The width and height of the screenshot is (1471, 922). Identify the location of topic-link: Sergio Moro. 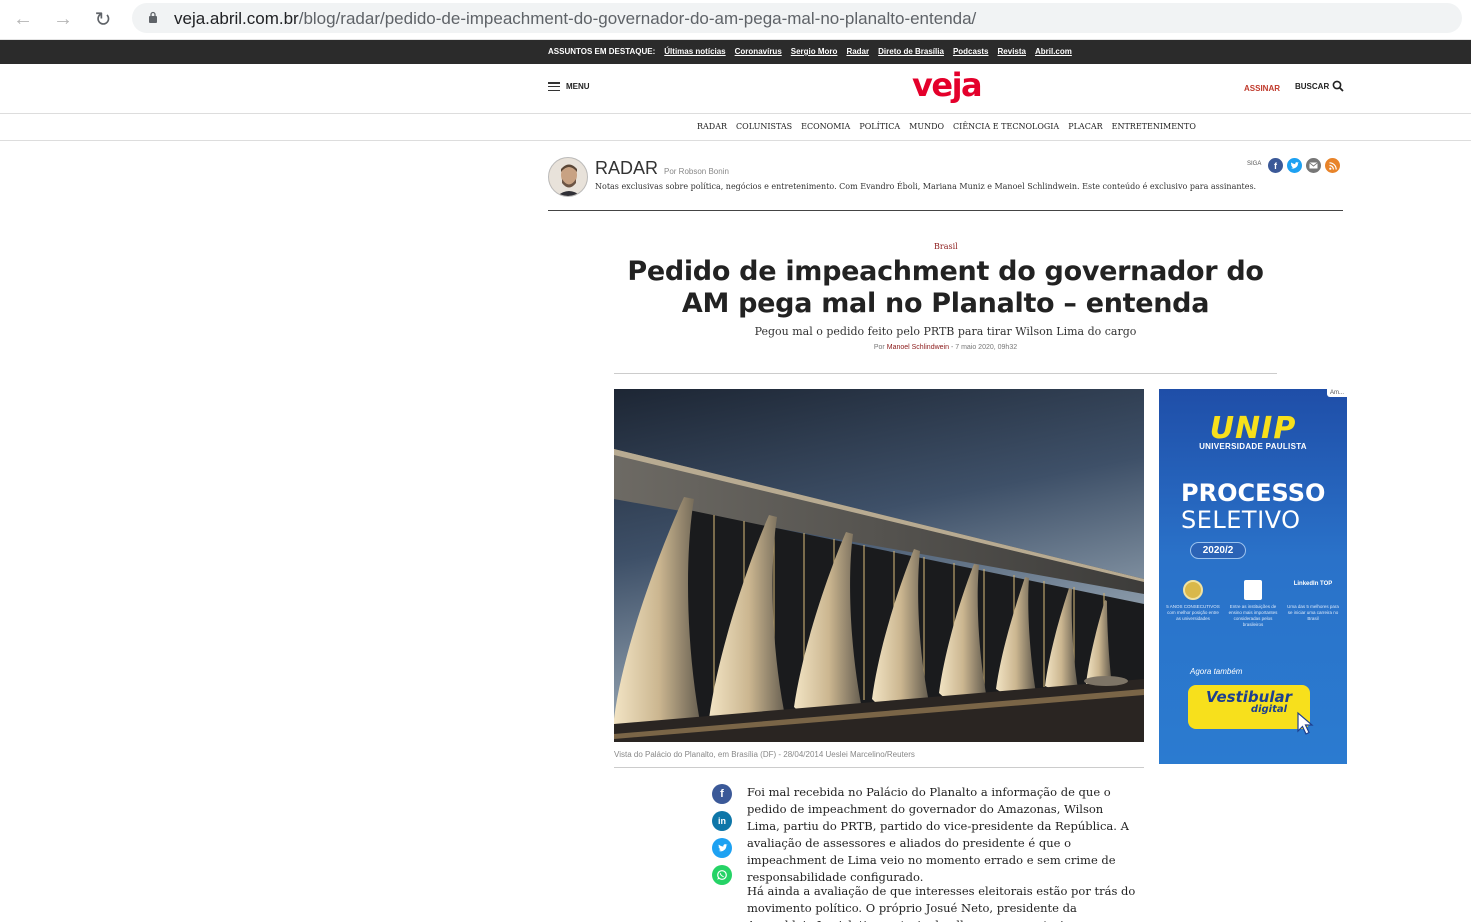
(814, 51).